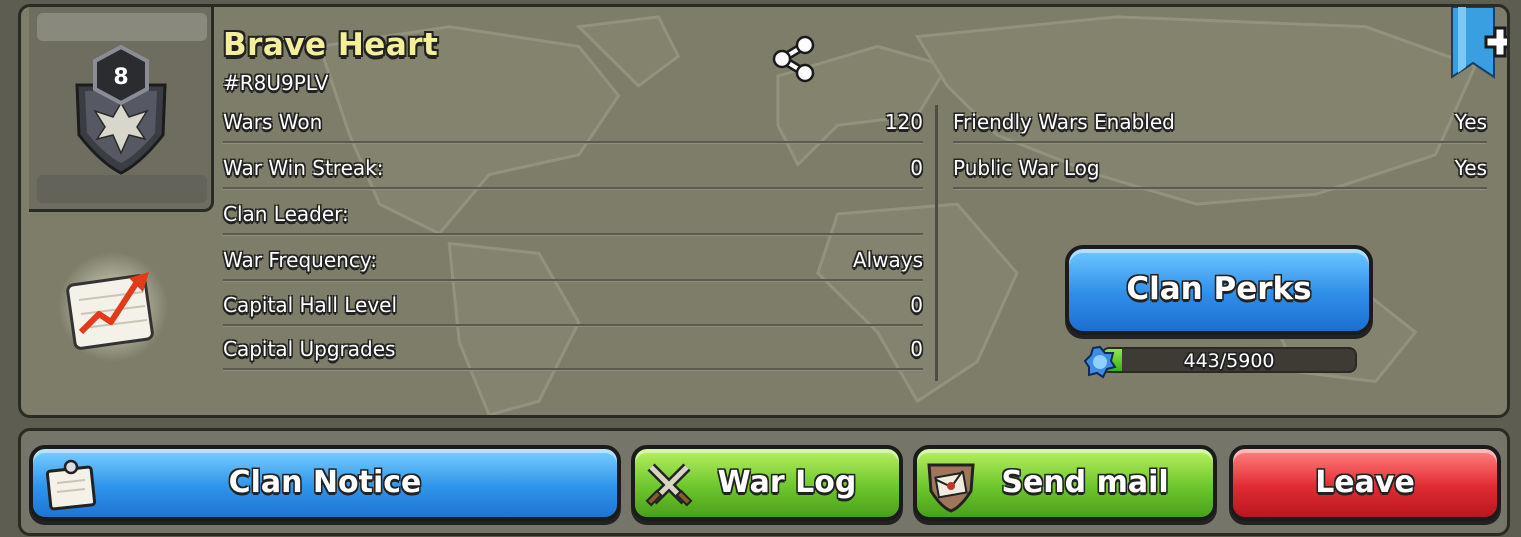 This screenshot has height=537, width=1521. What do you see at coordinates (573, 169) in the screenshot?
I see `stat-row-war-win-streak: War Win Streak: 0` at bounding box center [573, 169].